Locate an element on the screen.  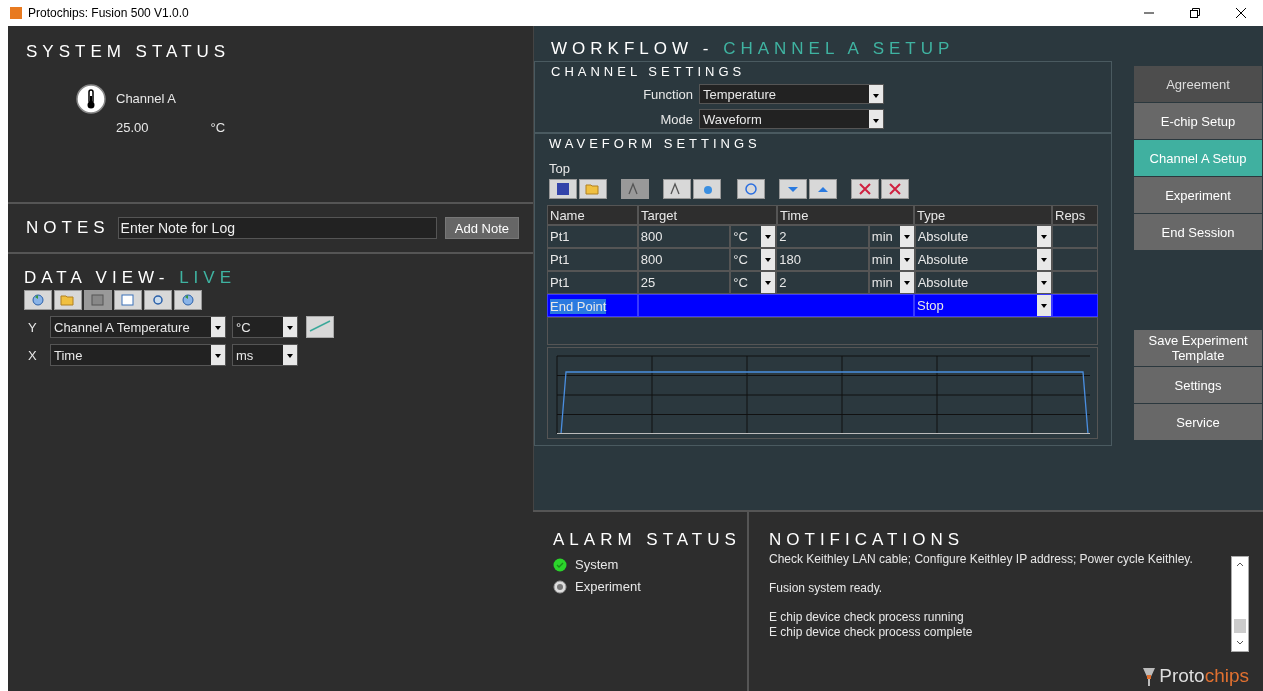
notification-message: Check Keithley LAN cable; Configure Keithley IP address; Power cycle Keithley. is located at coordinates (981, 559).